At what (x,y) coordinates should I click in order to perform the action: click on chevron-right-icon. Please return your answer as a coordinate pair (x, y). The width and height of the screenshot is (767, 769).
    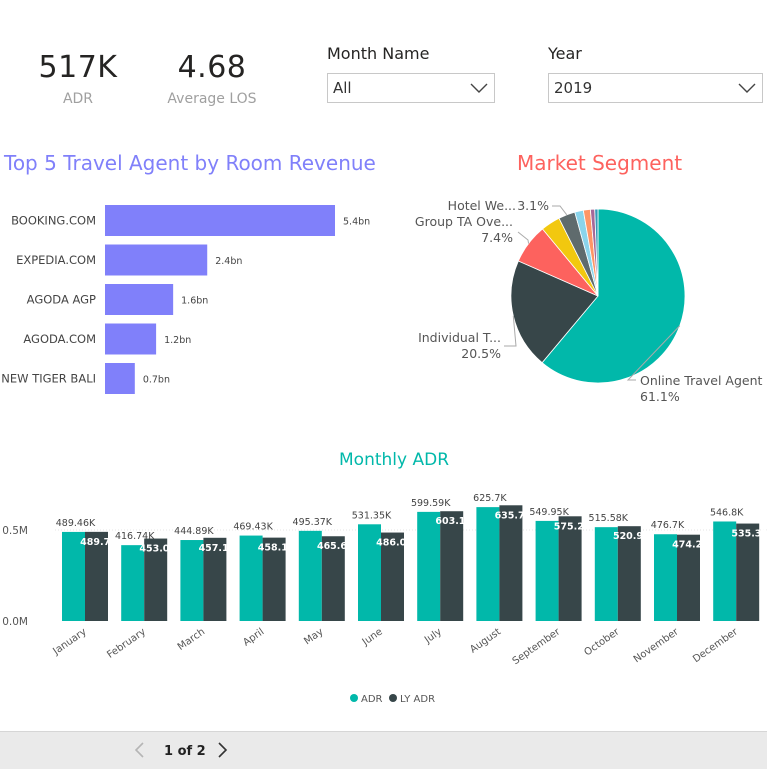
    Looking at the image, I should click on (223, 752).